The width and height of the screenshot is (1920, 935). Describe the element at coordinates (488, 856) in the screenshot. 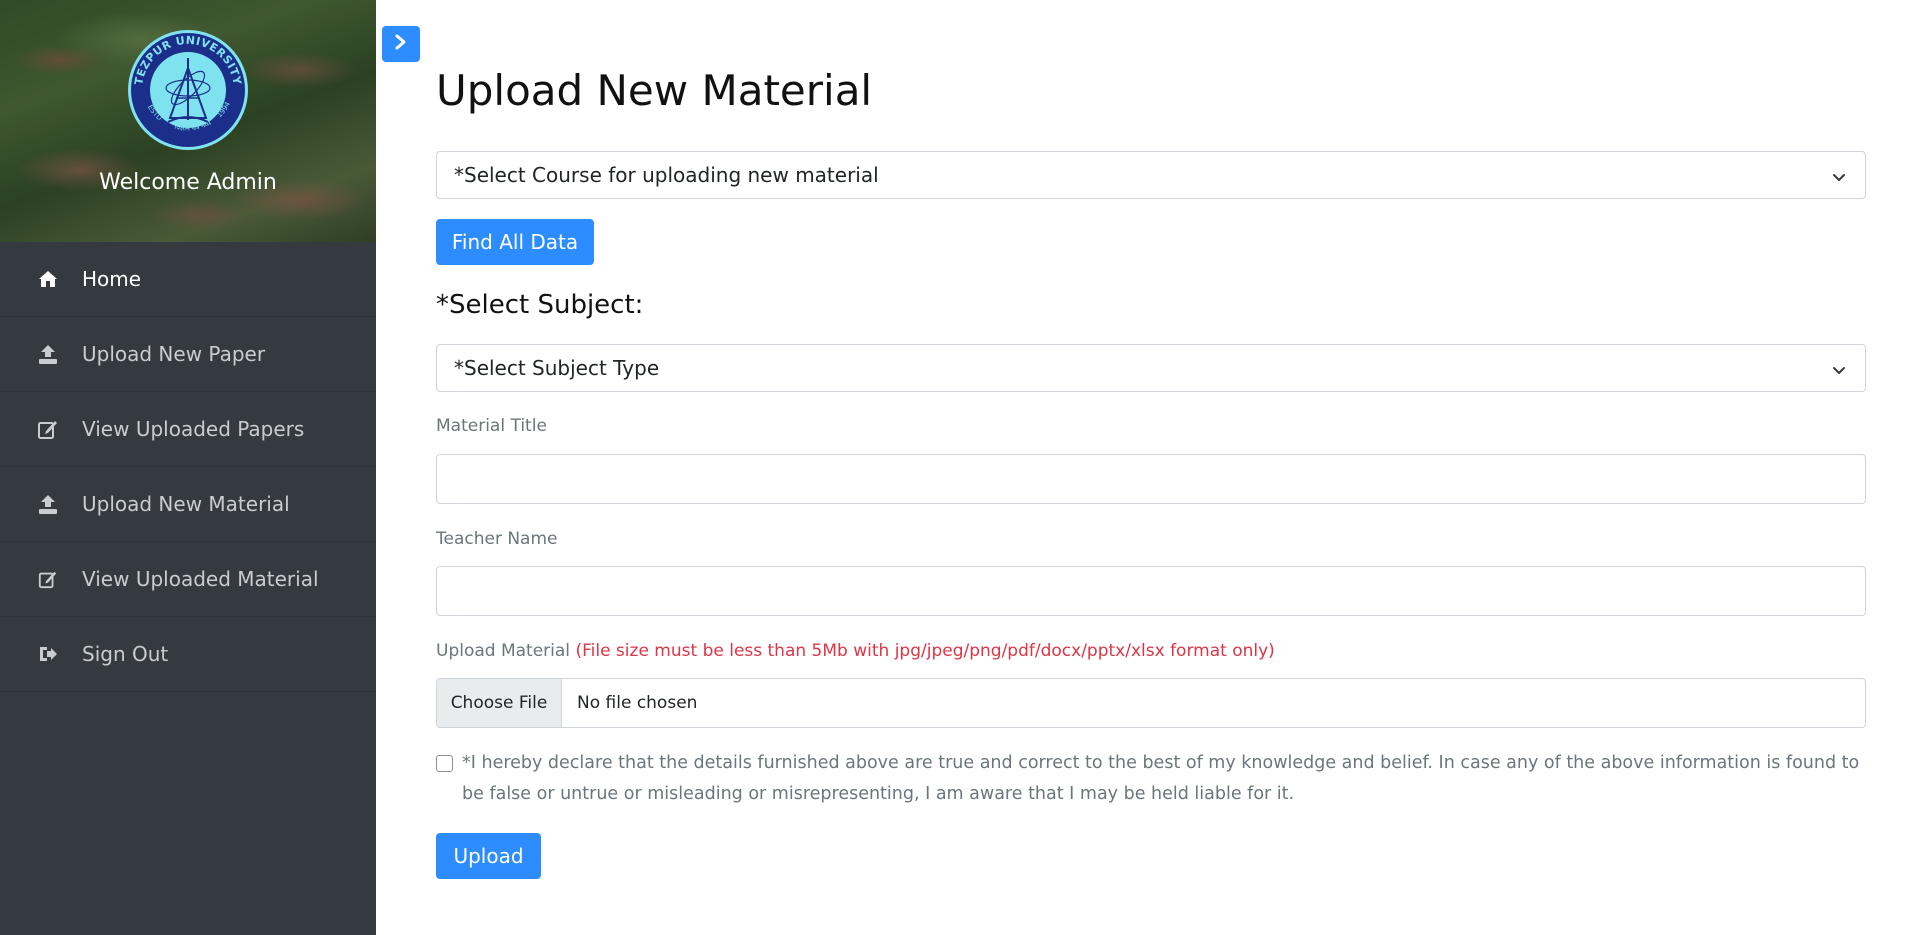

I see `upload-button: Upload` at that location.